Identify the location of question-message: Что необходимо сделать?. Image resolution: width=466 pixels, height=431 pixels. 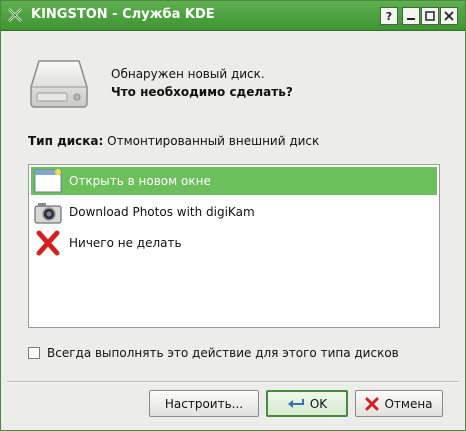
(202, 92).